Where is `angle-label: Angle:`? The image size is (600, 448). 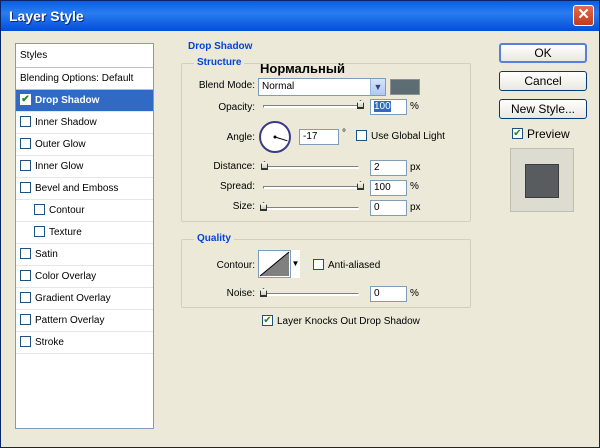
angle-label: Angle: is located at coordinates (240, 137).